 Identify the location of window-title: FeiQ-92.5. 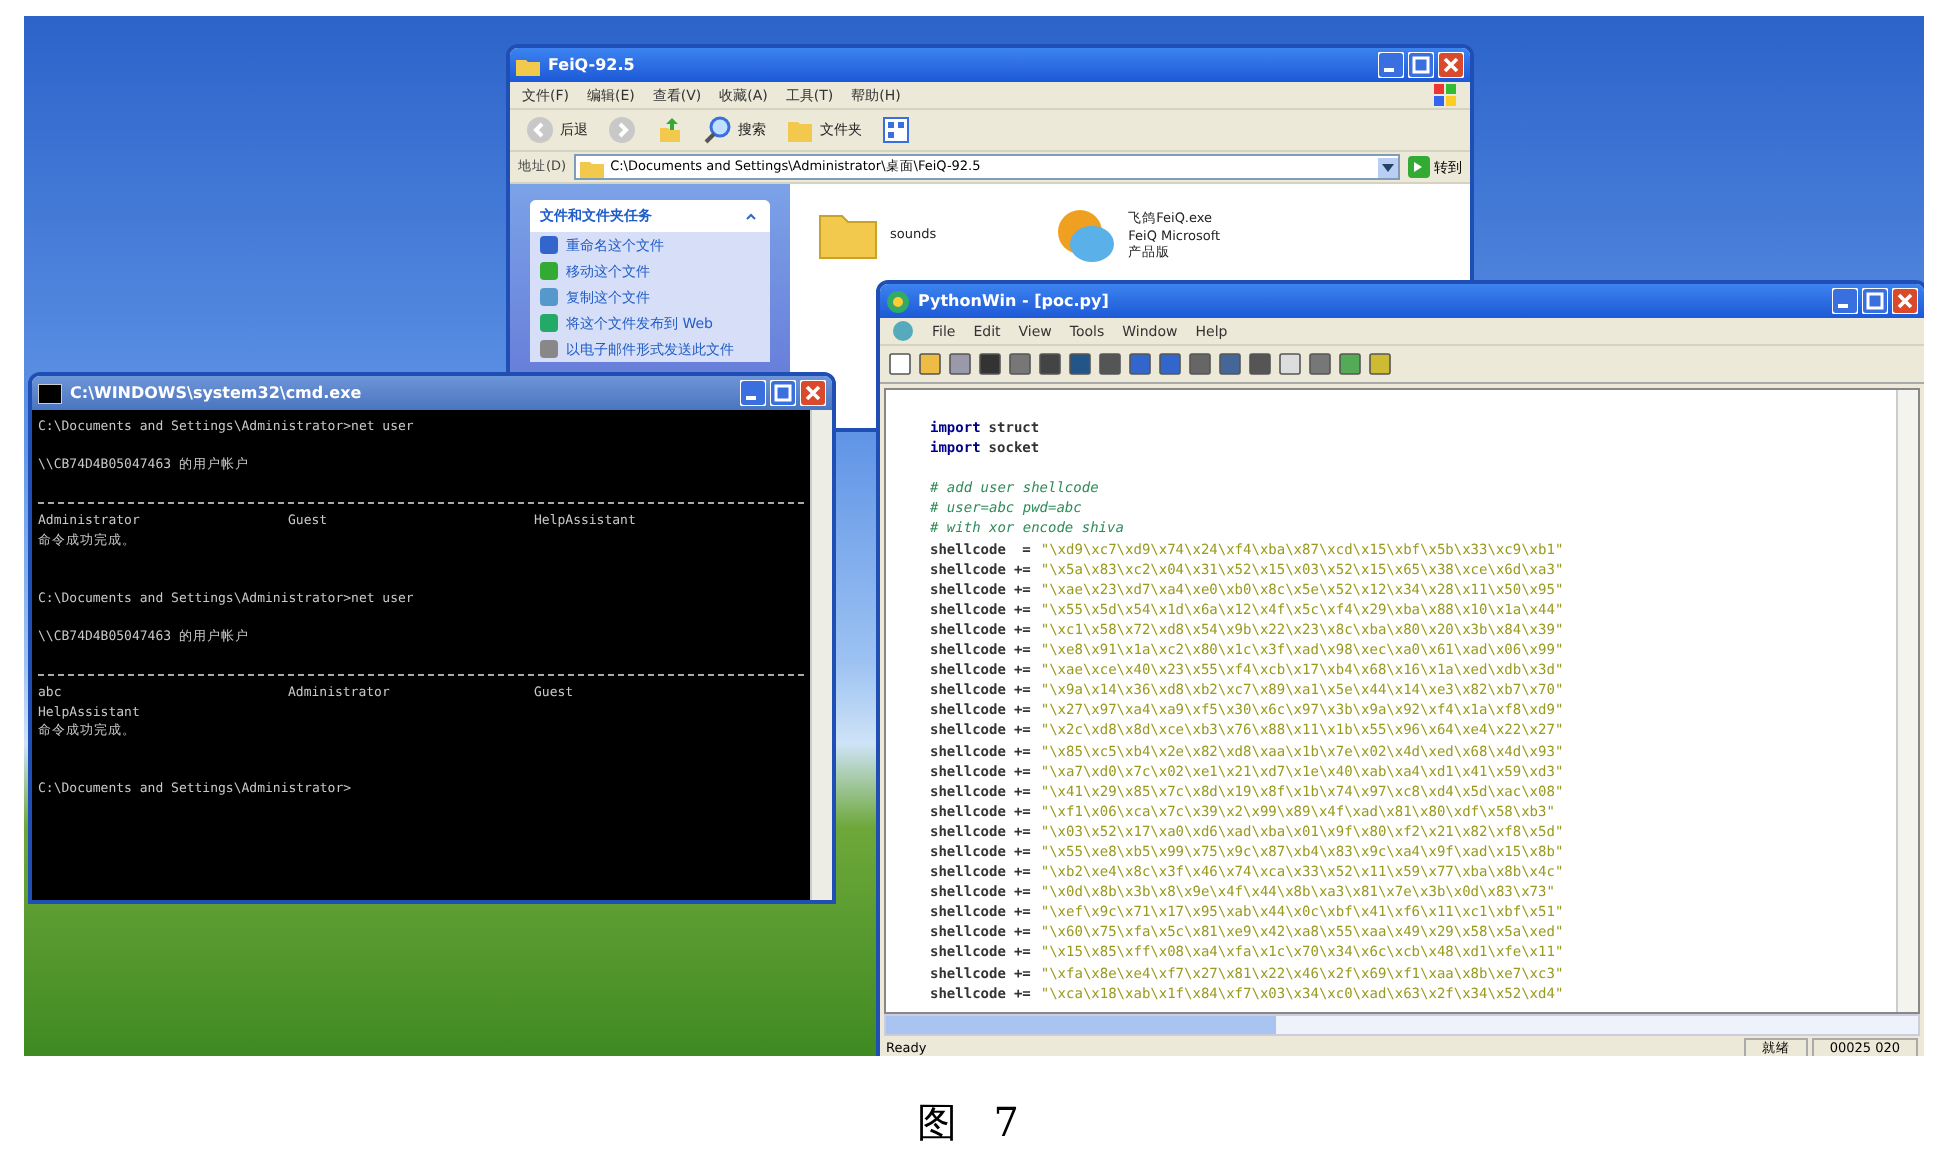
(592, 65).